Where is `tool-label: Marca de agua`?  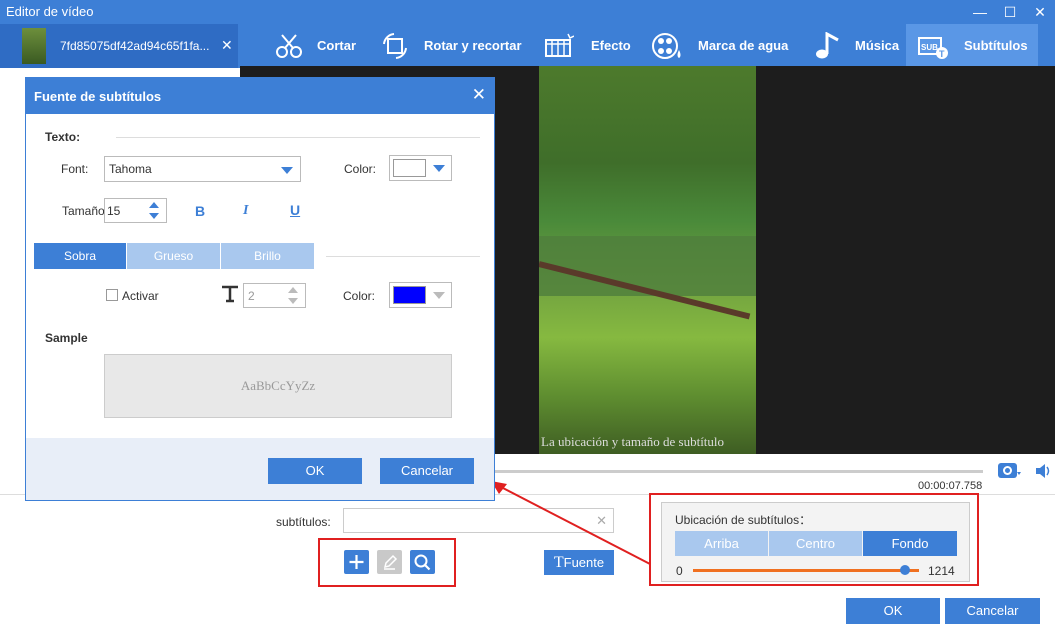
tool-label: Marca de agua is located at coordinates (743, 45).